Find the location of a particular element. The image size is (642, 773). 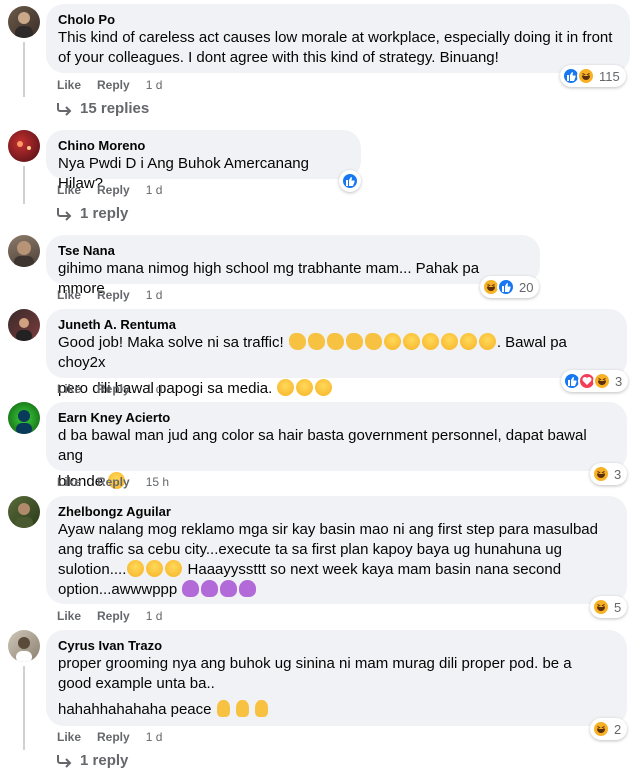

clap-emoji-icon is located at coordinates (335, 342).